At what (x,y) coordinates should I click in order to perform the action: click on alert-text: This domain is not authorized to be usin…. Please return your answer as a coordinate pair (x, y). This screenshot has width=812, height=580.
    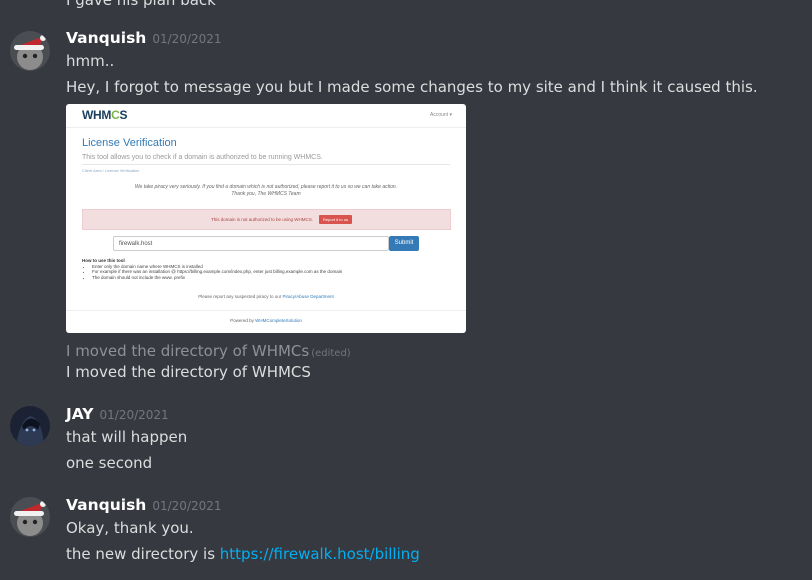
    Looking at the image, I should click on (262, 219).